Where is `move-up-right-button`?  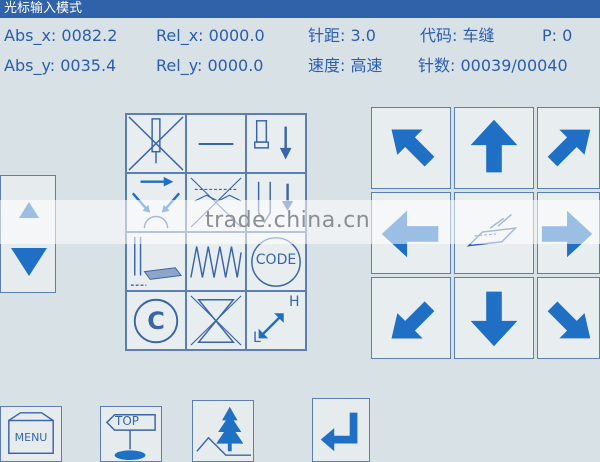
move-up-right-button is located at coordinates (568, 148).